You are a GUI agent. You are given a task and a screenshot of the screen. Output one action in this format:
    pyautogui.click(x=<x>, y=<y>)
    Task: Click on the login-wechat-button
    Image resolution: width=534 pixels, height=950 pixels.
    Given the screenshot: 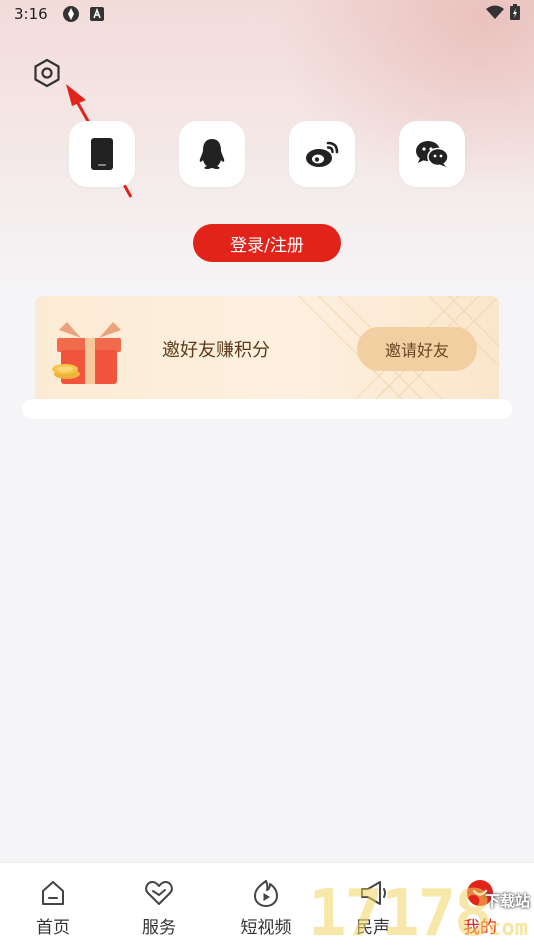 What is the action you would take?
    pyautogui.click(x=432, y=154)
    